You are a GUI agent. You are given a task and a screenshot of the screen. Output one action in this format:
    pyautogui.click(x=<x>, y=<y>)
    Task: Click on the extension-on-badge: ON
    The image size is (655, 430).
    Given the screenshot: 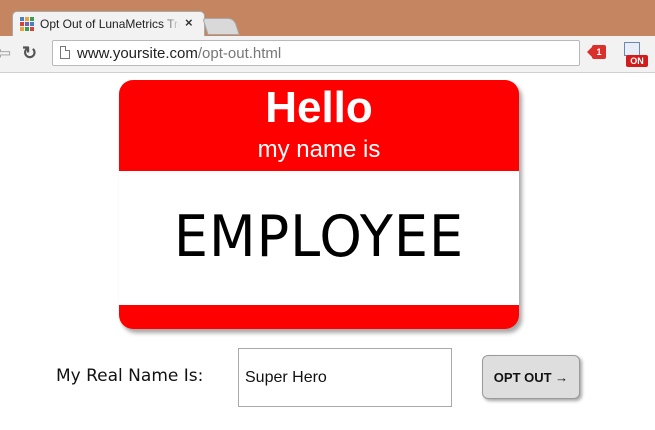 What is the action you would take?
    pyautogui.click(x=637, y=61)
    